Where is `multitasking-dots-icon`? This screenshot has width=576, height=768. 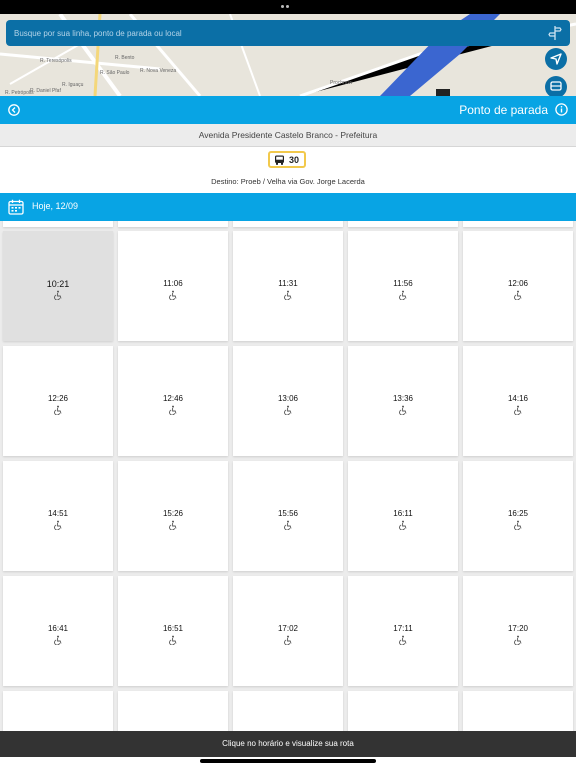 multitasking-dots-icon is located at coordinates (288, 15).